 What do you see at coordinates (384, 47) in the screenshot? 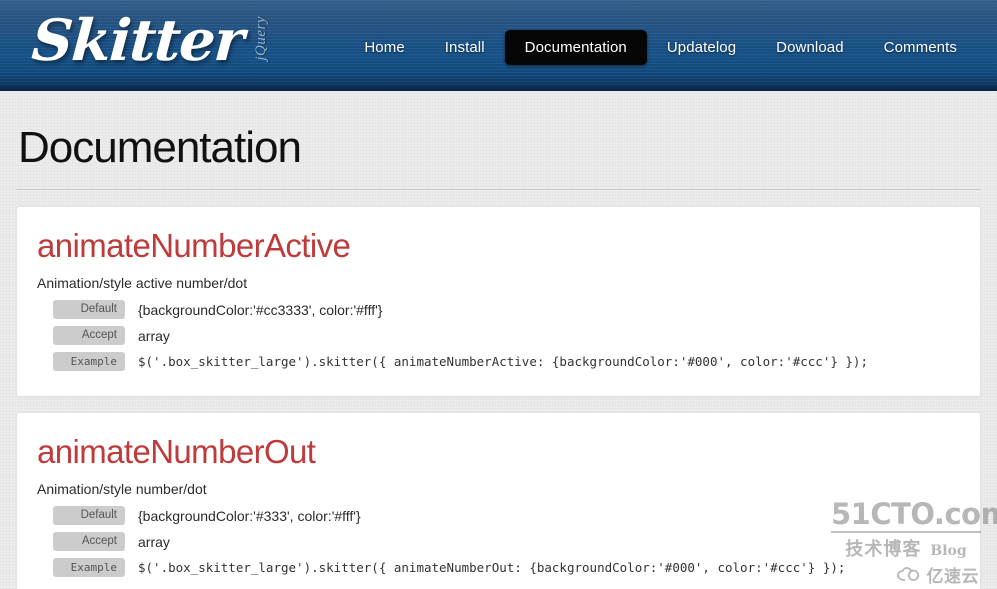
I see `nav-item-home: Home` at bounding box center [384, 47].